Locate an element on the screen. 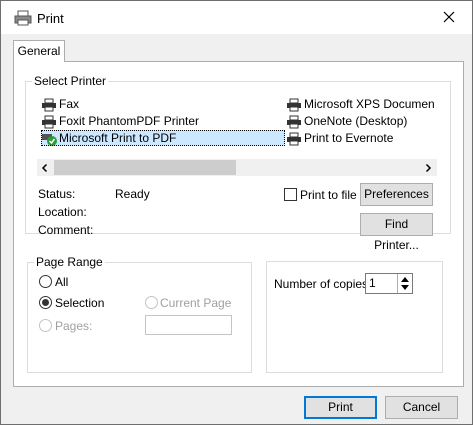  printer-item-foxit: Foxit PhantomPDF Printer is located at coordinates (120, 121).